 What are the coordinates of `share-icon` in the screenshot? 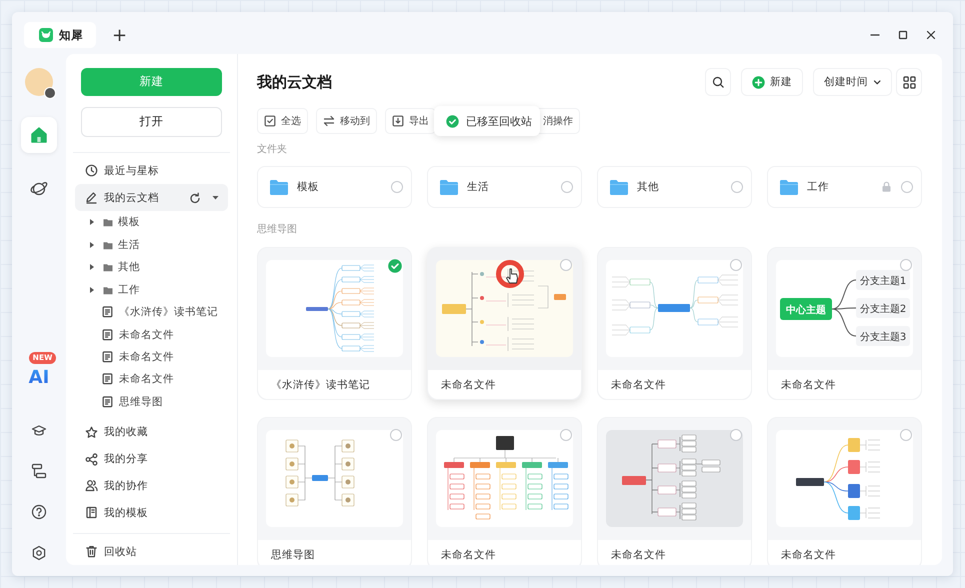 It's located at (91, 459).